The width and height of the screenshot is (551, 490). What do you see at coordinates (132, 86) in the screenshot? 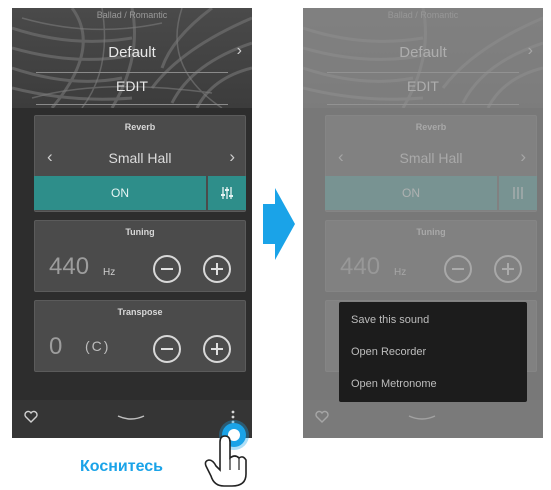
I see `edit-button: EDIT` at bounding box center [132, 86].